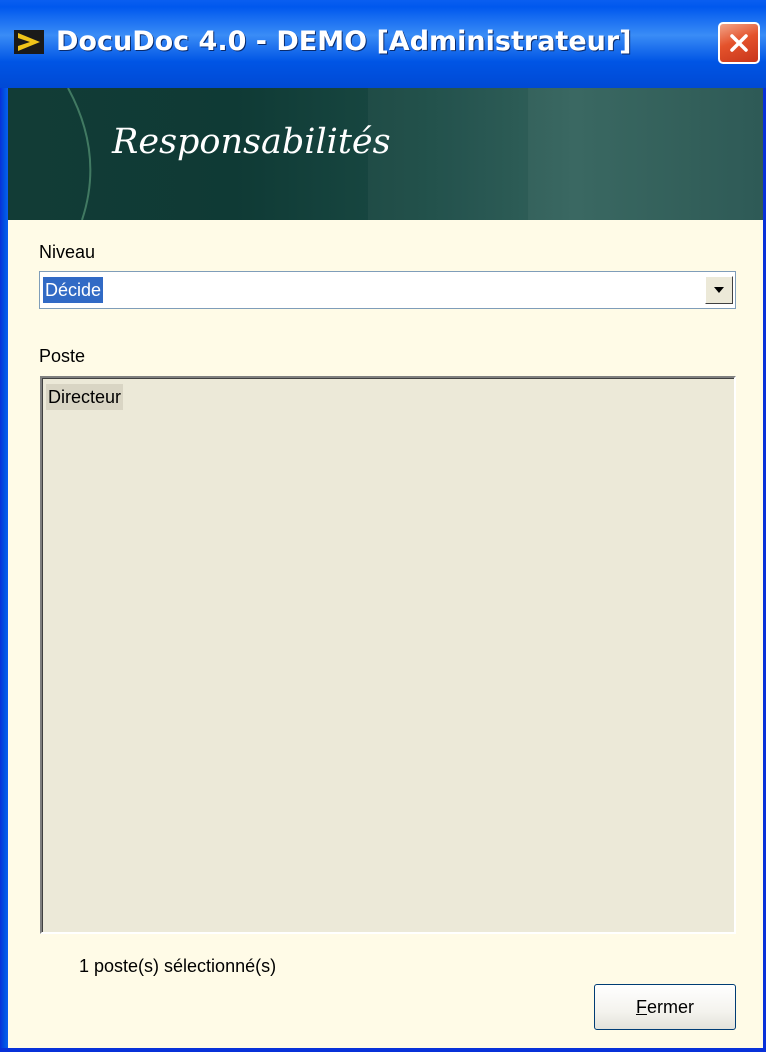  I want to click on header-banner: Responsabilités, so click(385, 154).